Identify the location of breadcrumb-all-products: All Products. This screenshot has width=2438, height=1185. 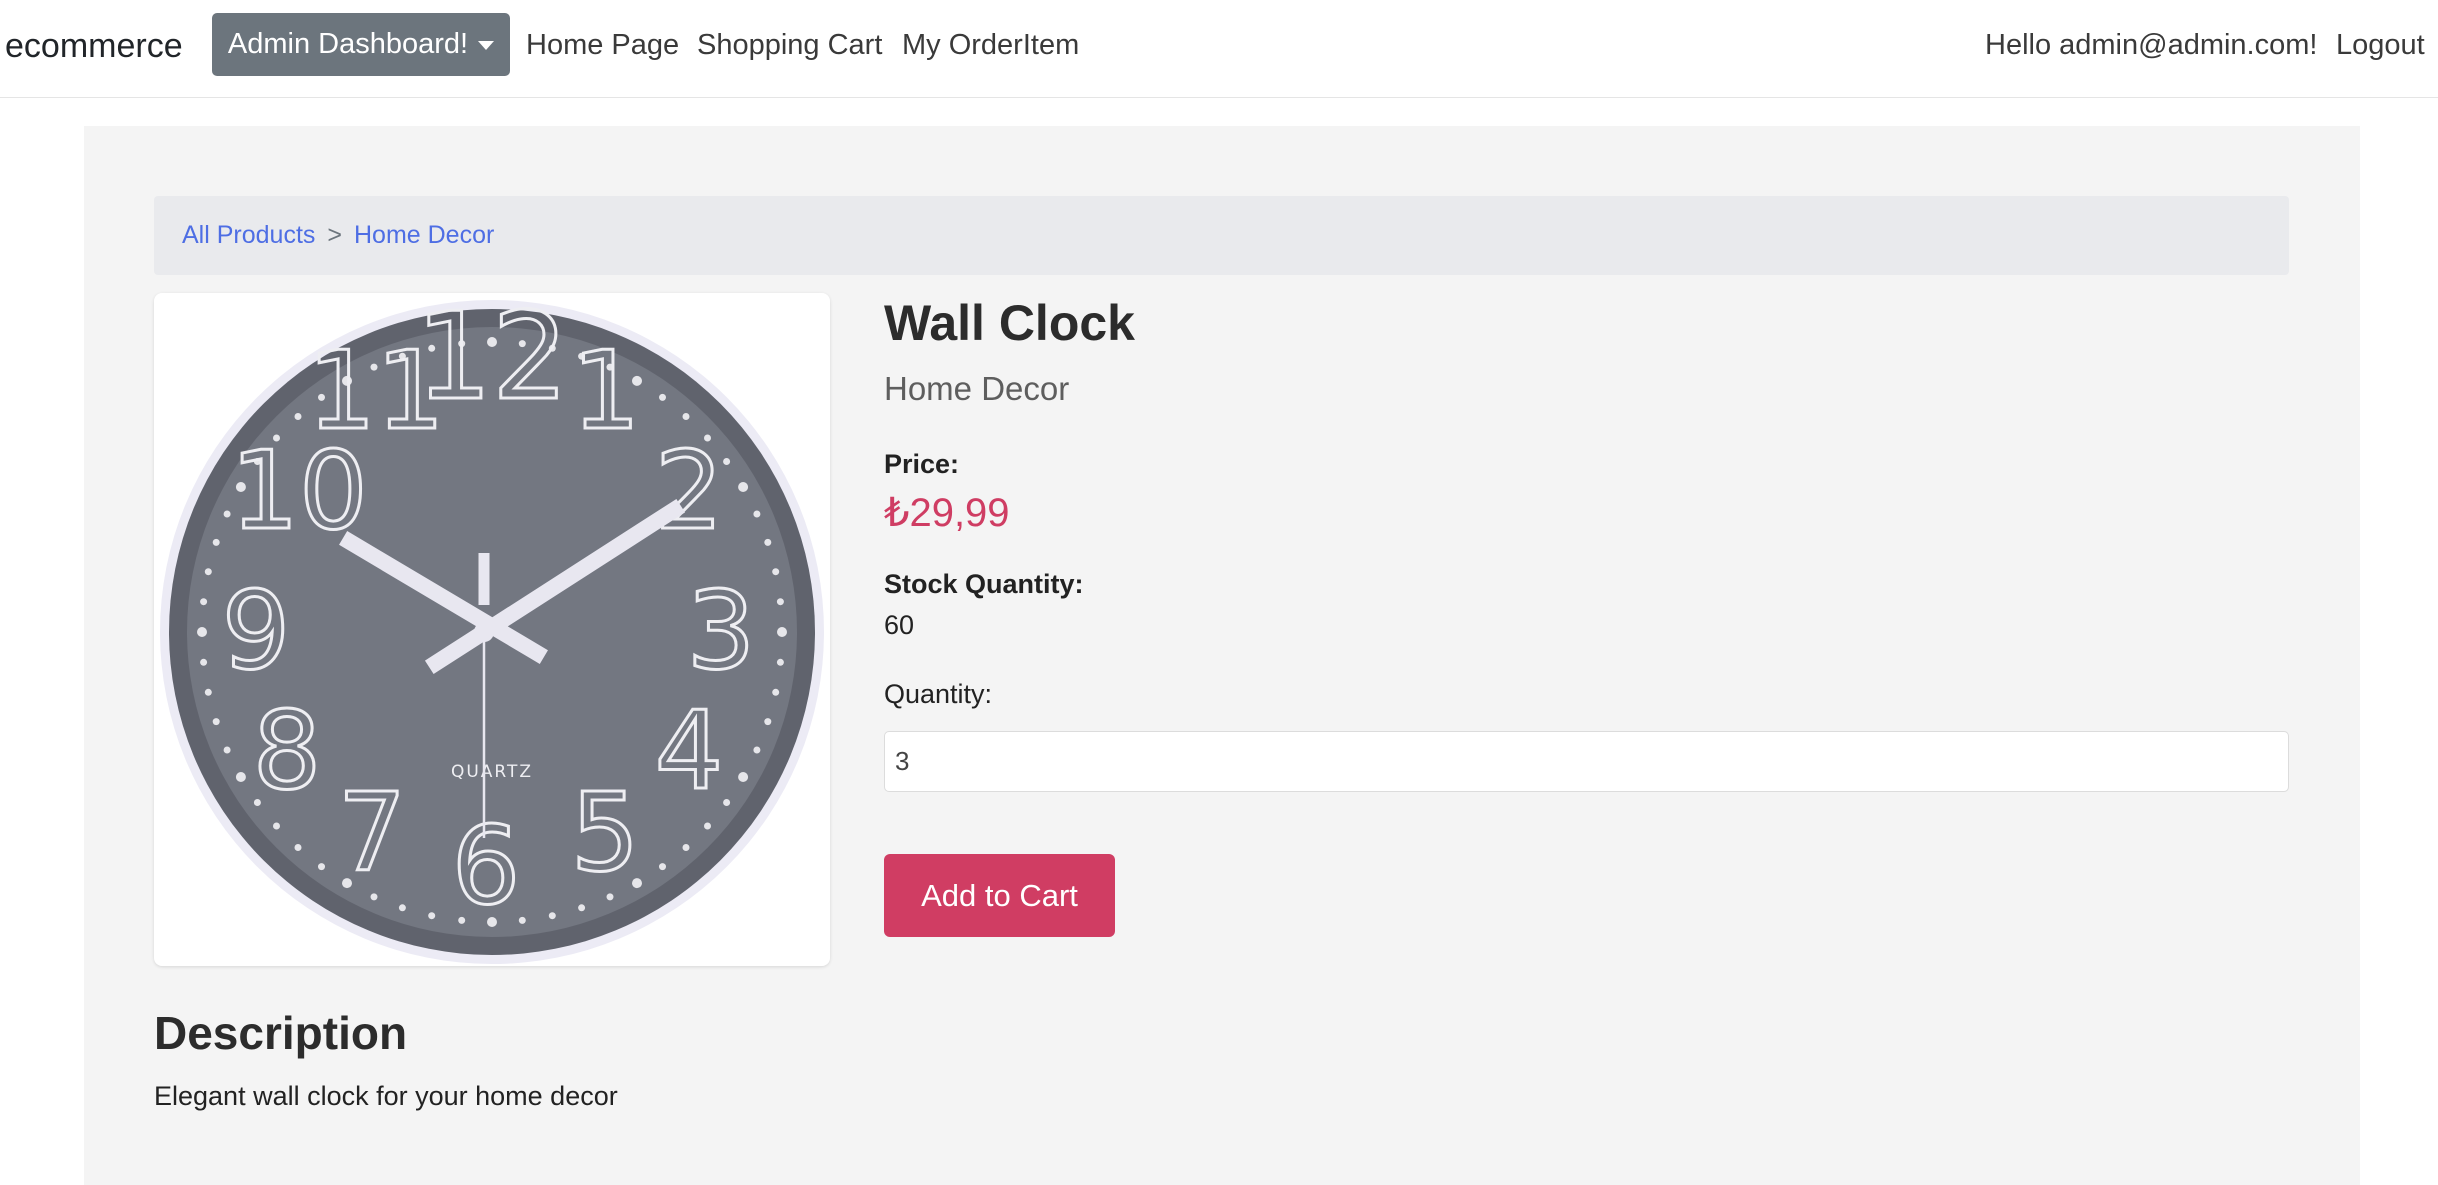
(248, 235).